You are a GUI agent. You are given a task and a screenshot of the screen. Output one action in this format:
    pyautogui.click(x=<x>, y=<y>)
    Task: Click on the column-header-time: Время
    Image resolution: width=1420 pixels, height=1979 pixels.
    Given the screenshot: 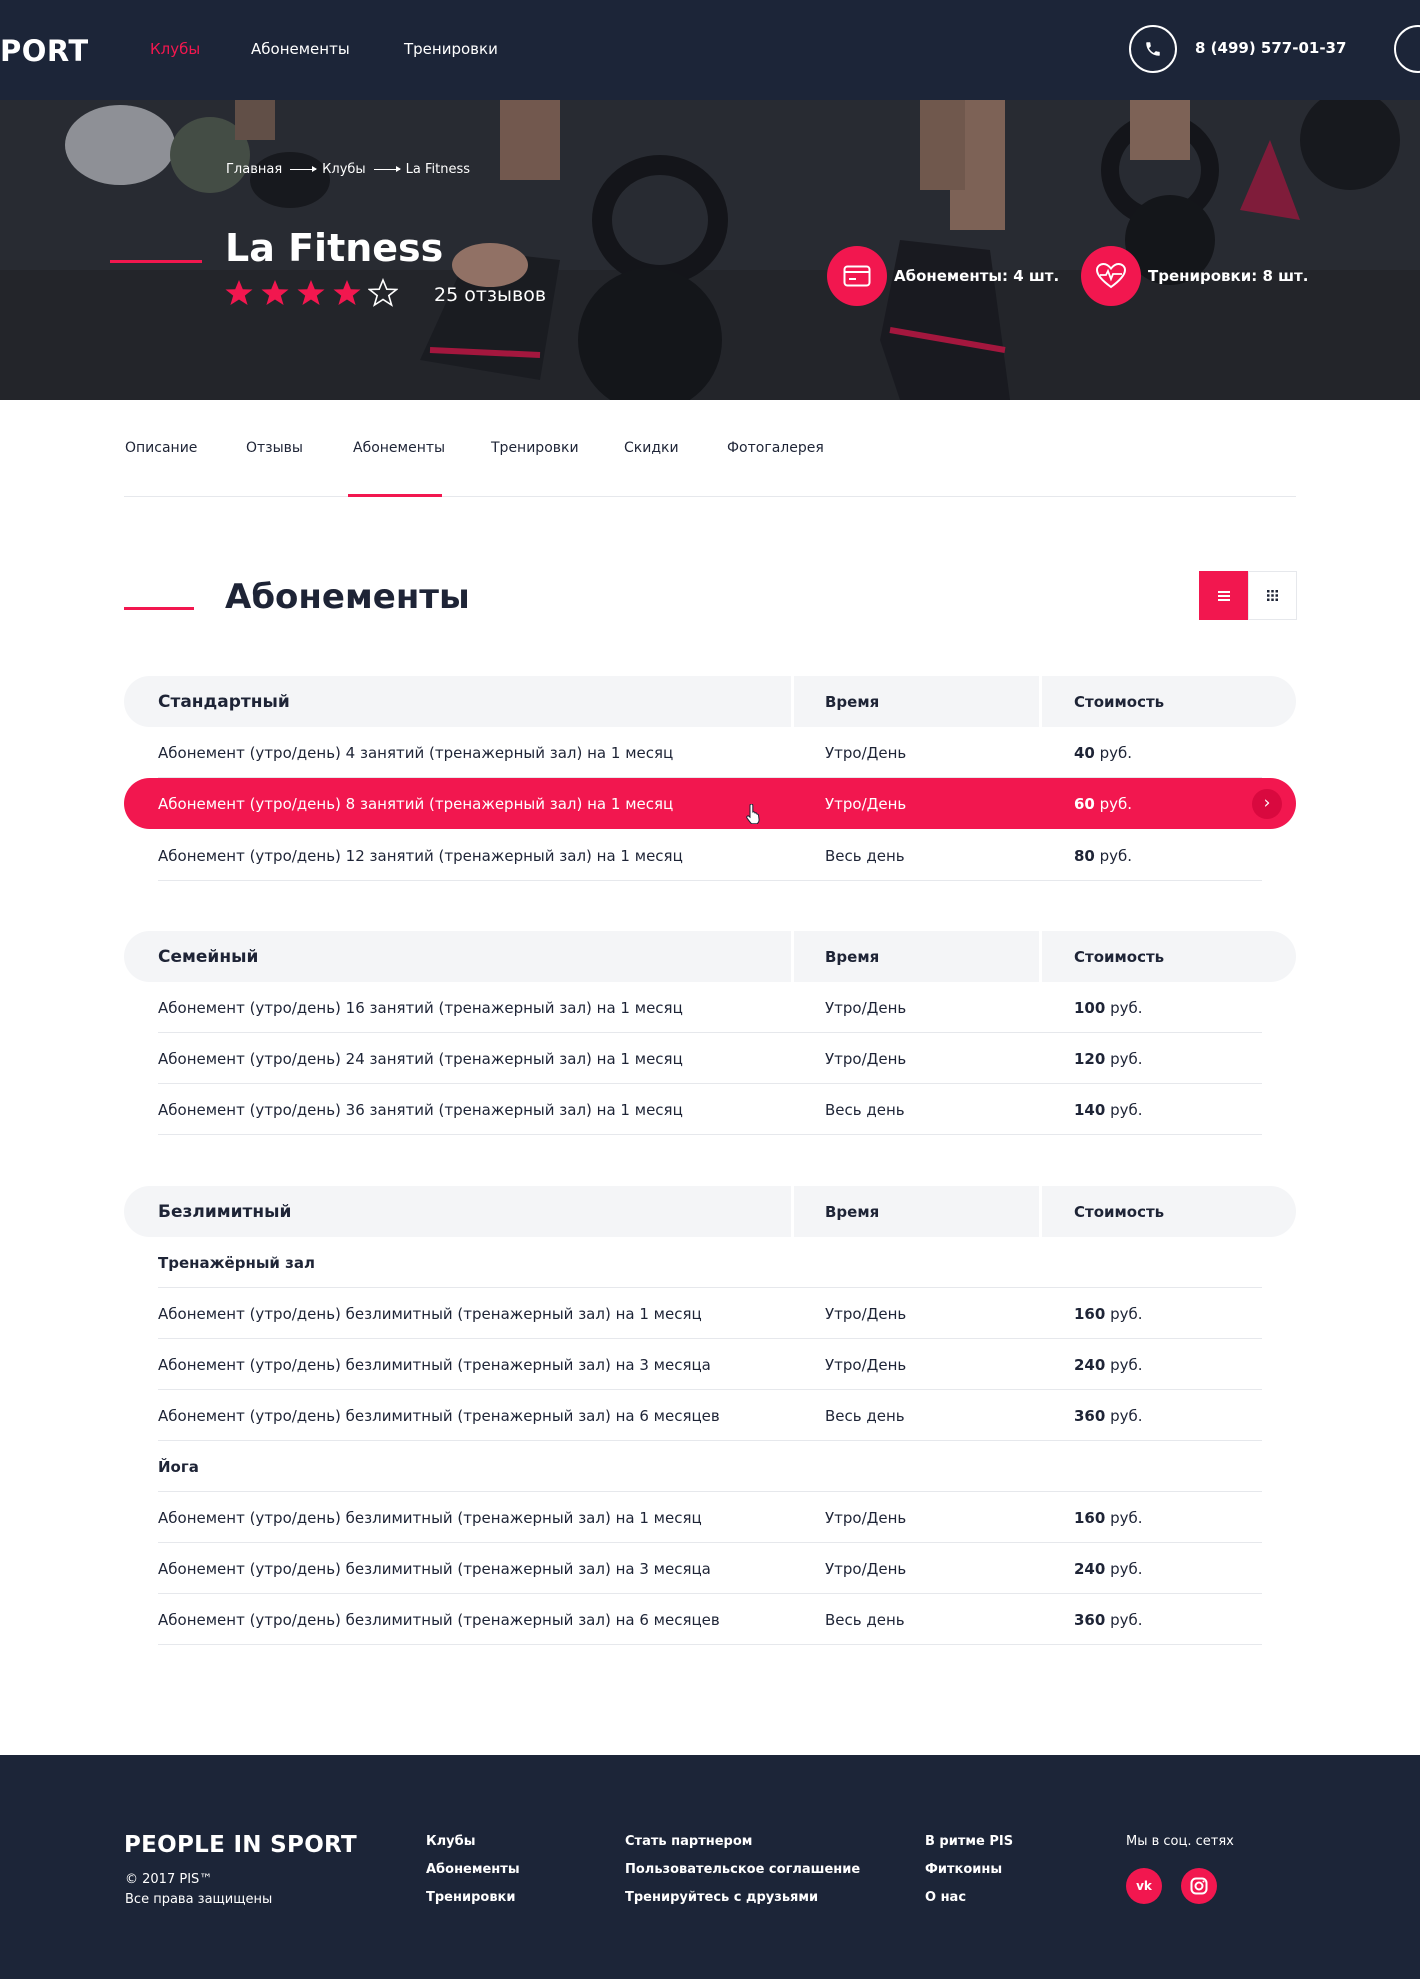 What is the action you would take?
    pyautogui.click(x=852, y=957)
    